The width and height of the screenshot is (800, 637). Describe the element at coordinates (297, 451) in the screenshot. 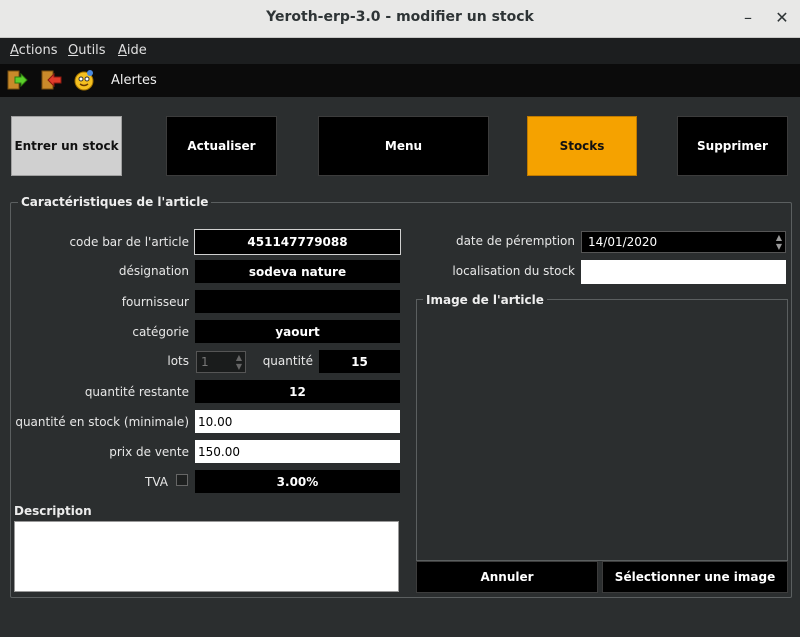

I see `prix-field: 150.00` at that location.